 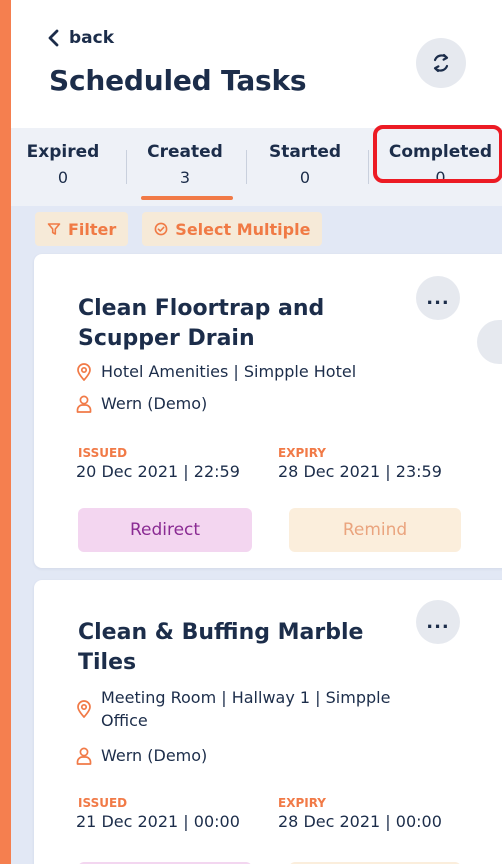 I want to click on card-actions: Redirect Remind, so click(x=268, y=530).